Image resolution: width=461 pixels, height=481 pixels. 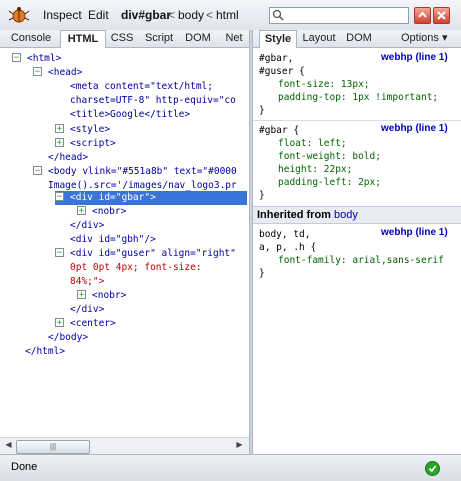 I want to click on inherited-label: Inherited from, so click(x=294, y=215).